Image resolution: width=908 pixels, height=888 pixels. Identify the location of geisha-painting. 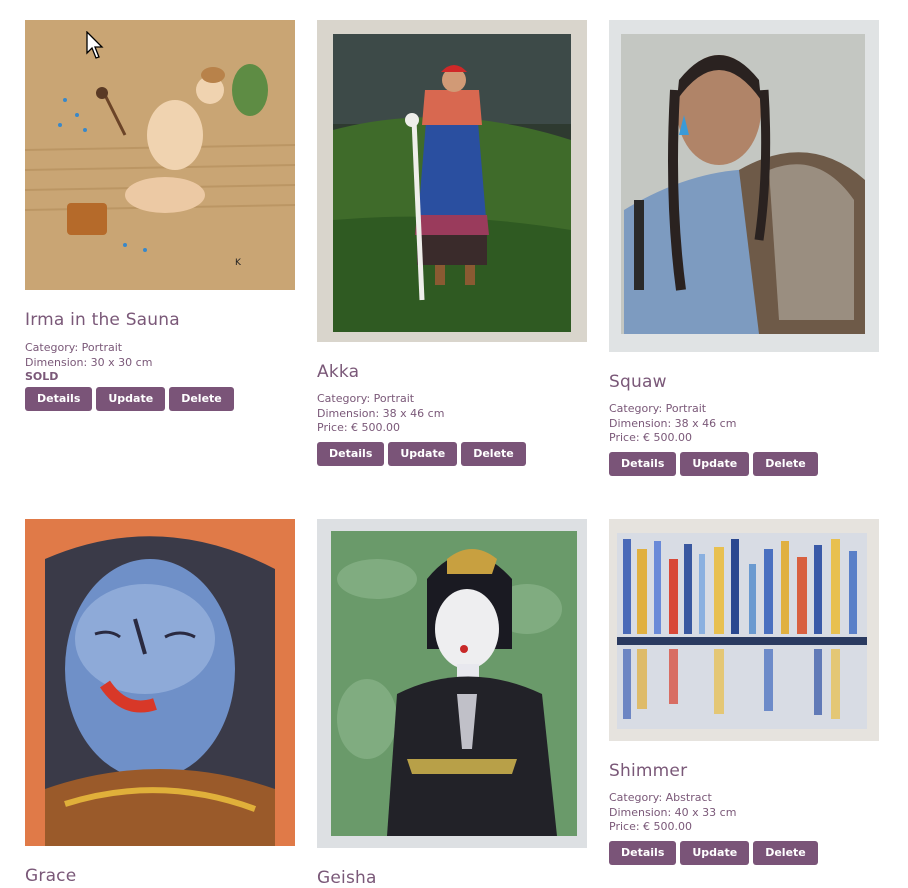
(452, 683).